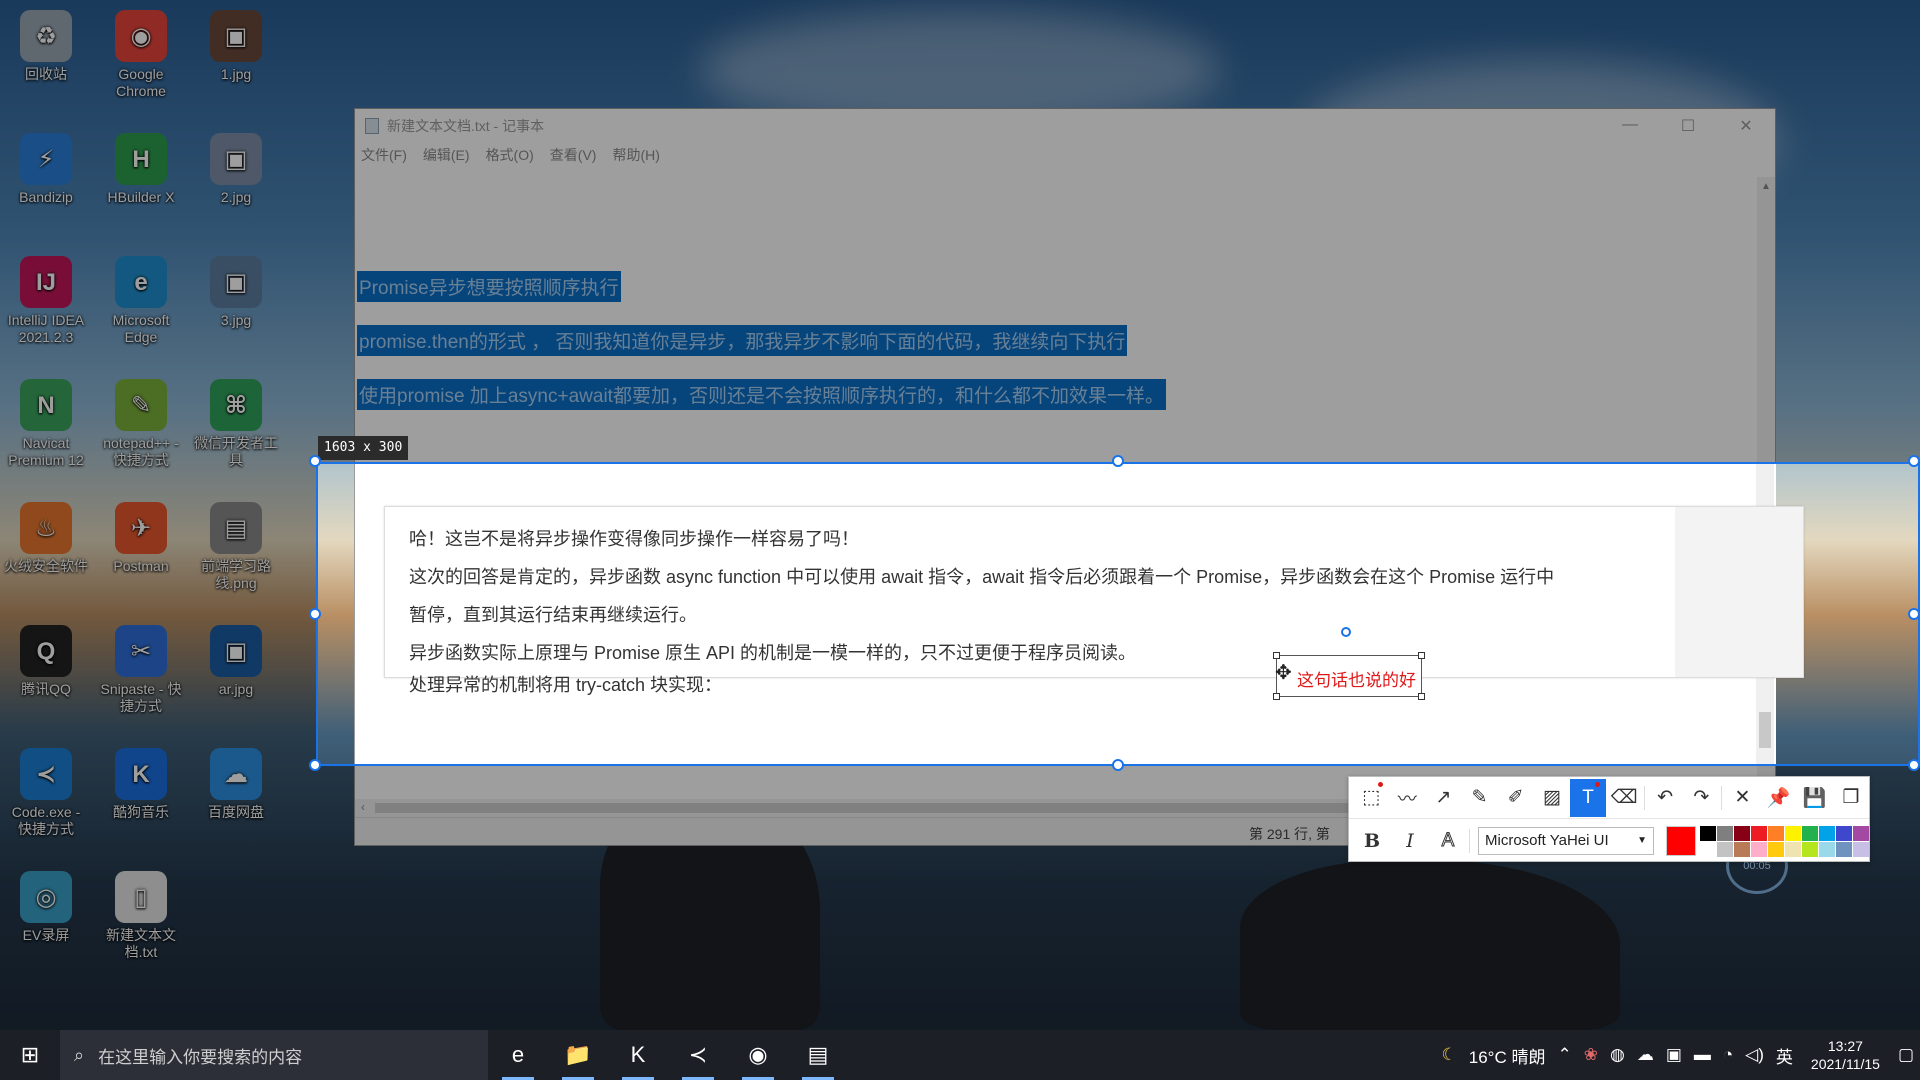 The image size is (1920, 1080). I want to click on bold-button: B, so click(1372, 841).